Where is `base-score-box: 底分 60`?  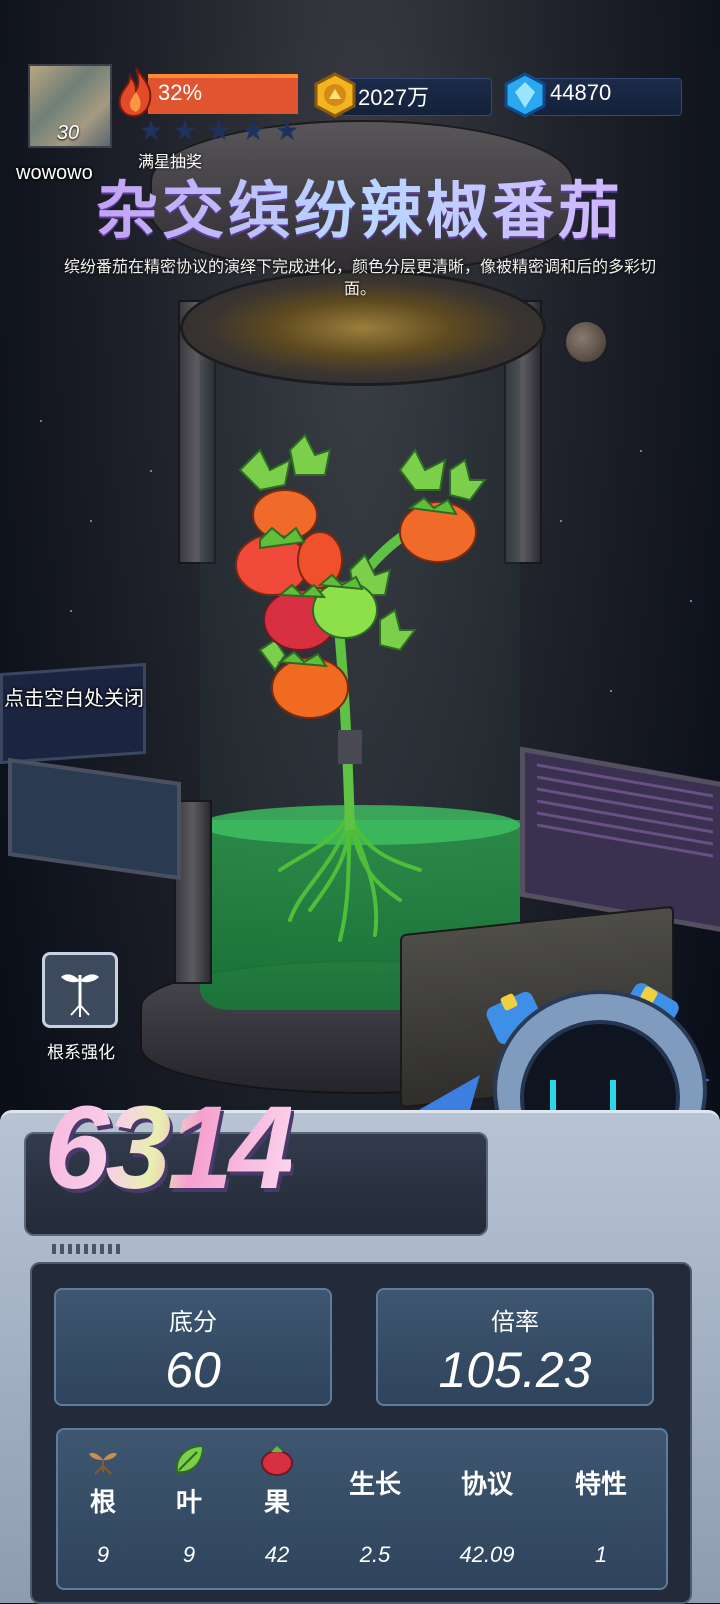
base-score-box: 底分 60 is located at coordinates (193, 1347).